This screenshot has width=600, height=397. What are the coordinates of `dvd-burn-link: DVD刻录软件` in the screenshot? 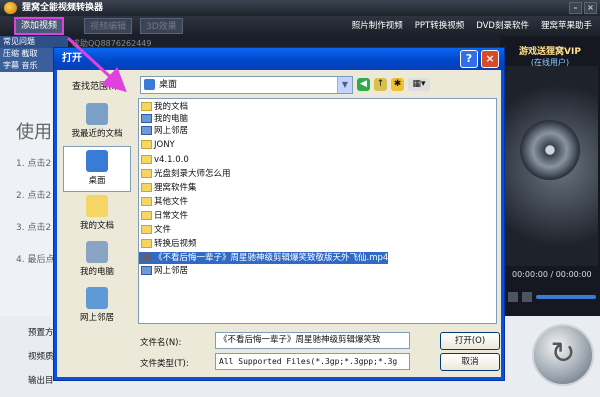 It's located at (502, 26).